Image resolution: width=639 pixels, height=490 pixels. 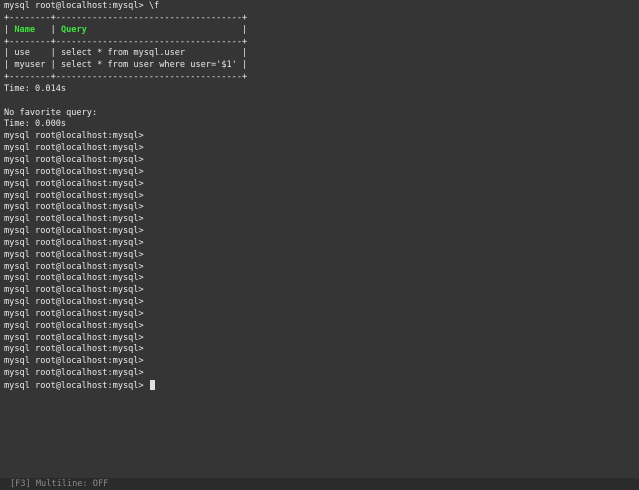 What do you see at coordinates (123, 53) in the screenshot?
I see `cell-query: select * from mysql.user` at bounding box center [123, 53].